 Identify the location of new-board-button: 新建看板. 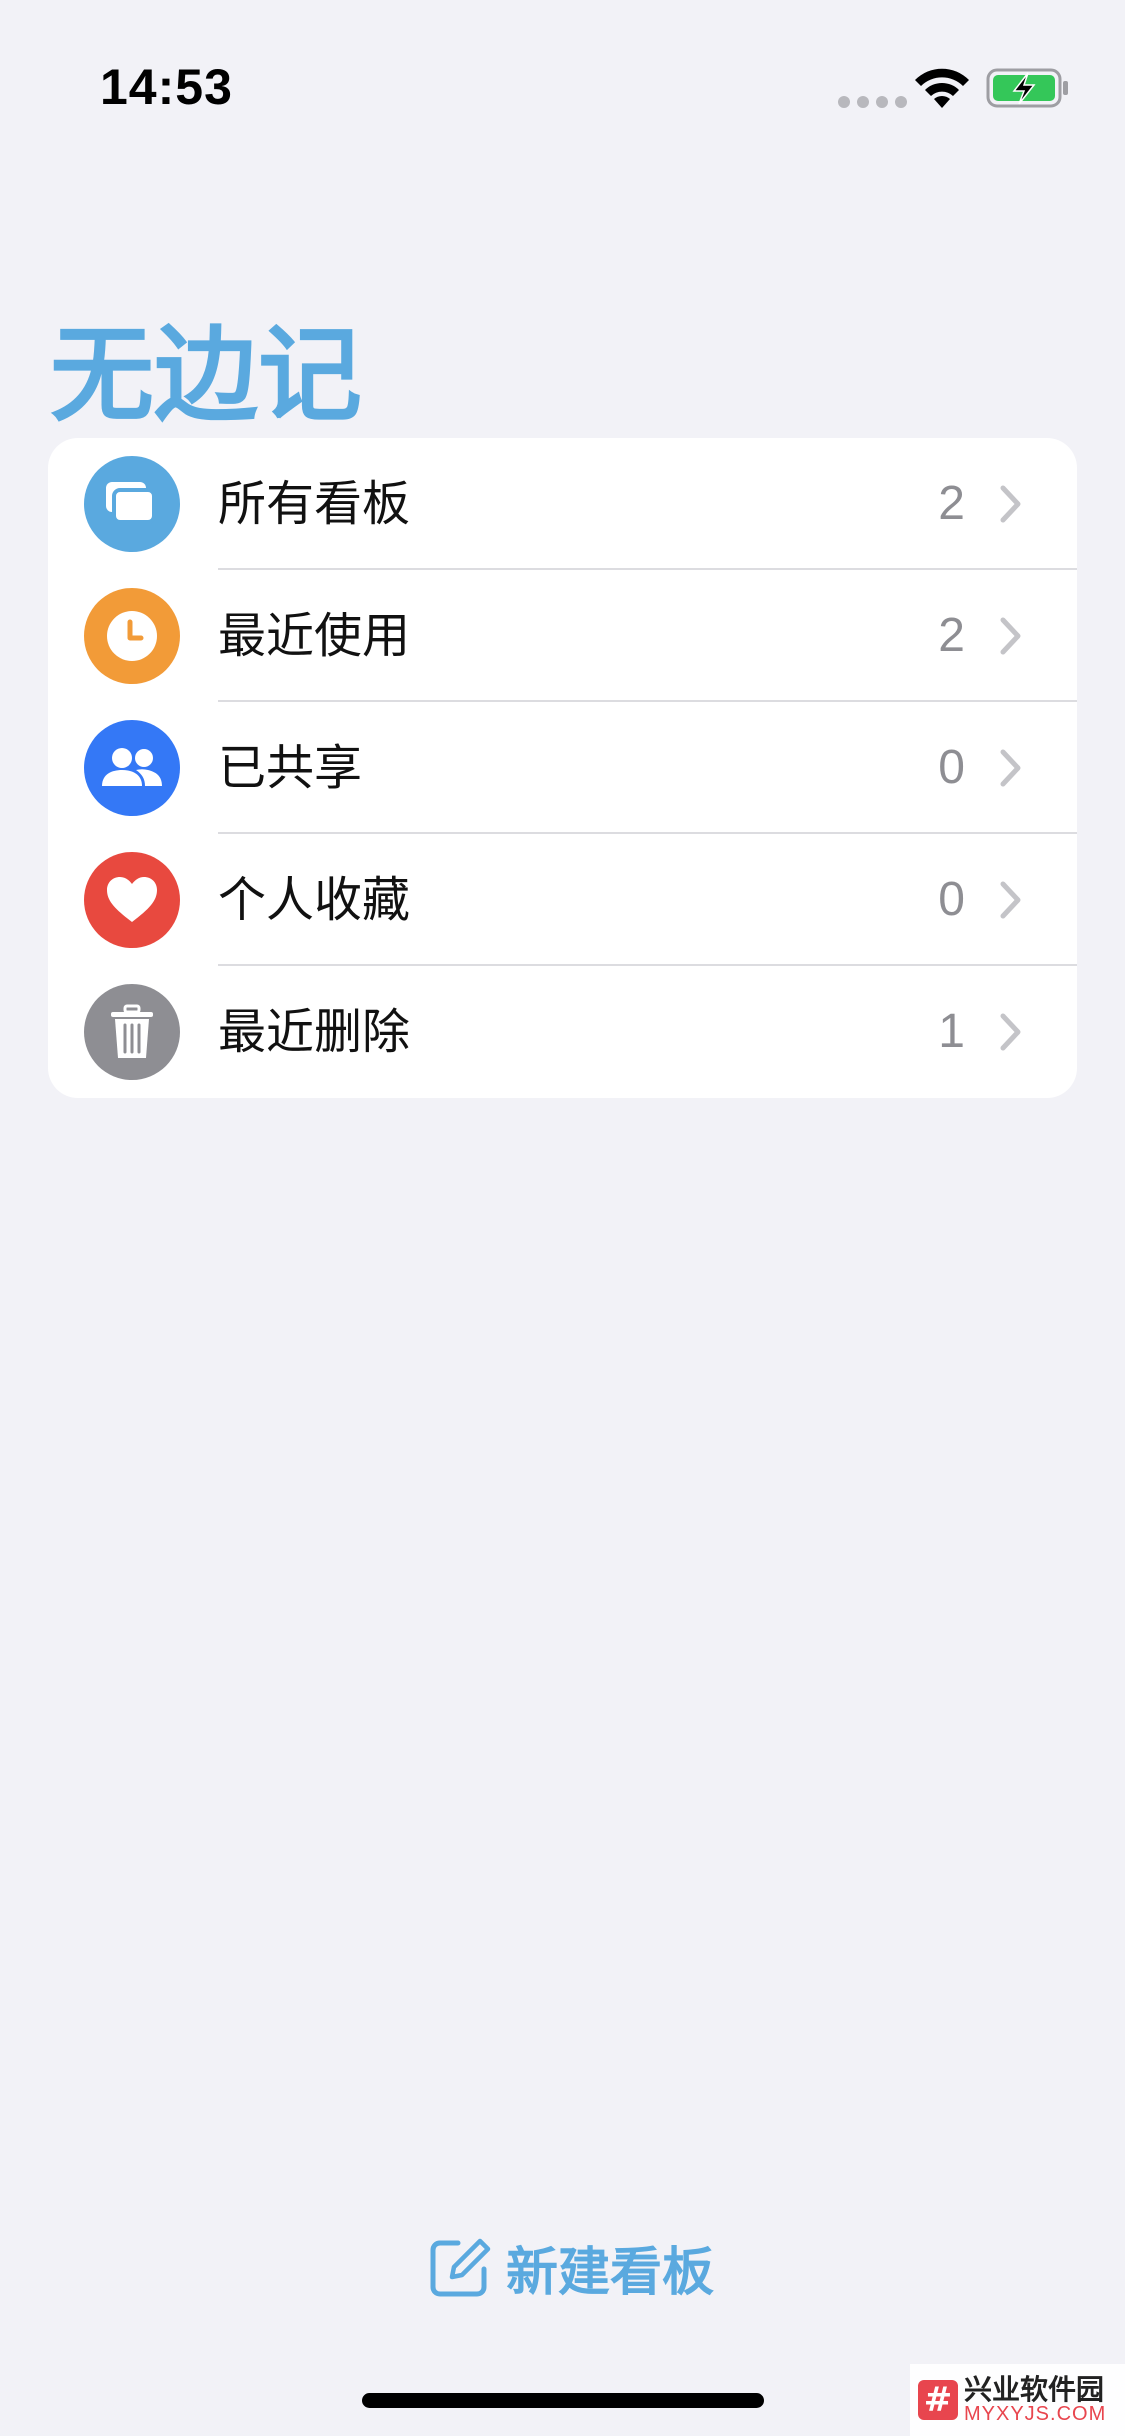
(571, 2267).